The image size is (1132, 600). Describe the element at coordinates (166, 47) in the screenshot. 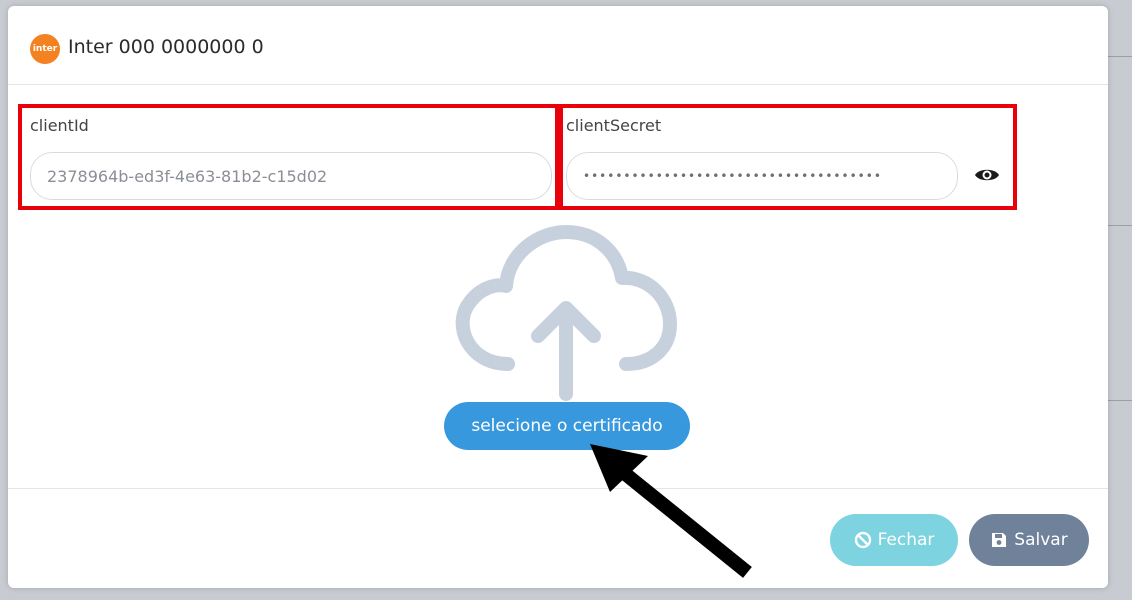

I see `modal-title: Inter 000 0000000 0` at that location.